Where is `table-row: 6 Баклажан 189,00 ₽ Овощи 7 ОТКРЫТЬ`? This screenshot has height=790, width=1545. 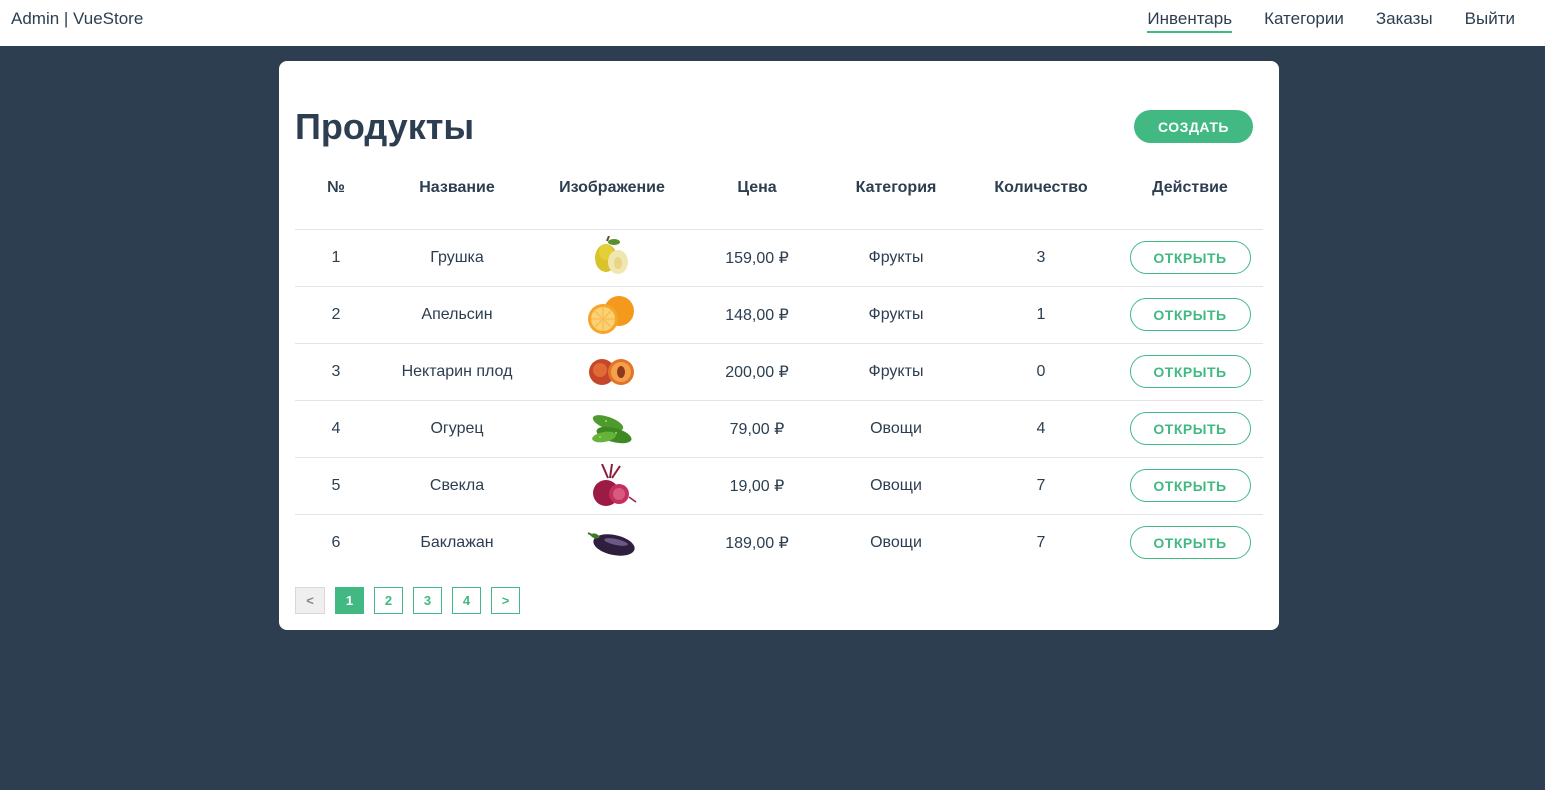 table-row: 6 Баклажан 189,00 ₽ Овощи 7 ОТКРЫТЬ is located at coordinates (779, 542).